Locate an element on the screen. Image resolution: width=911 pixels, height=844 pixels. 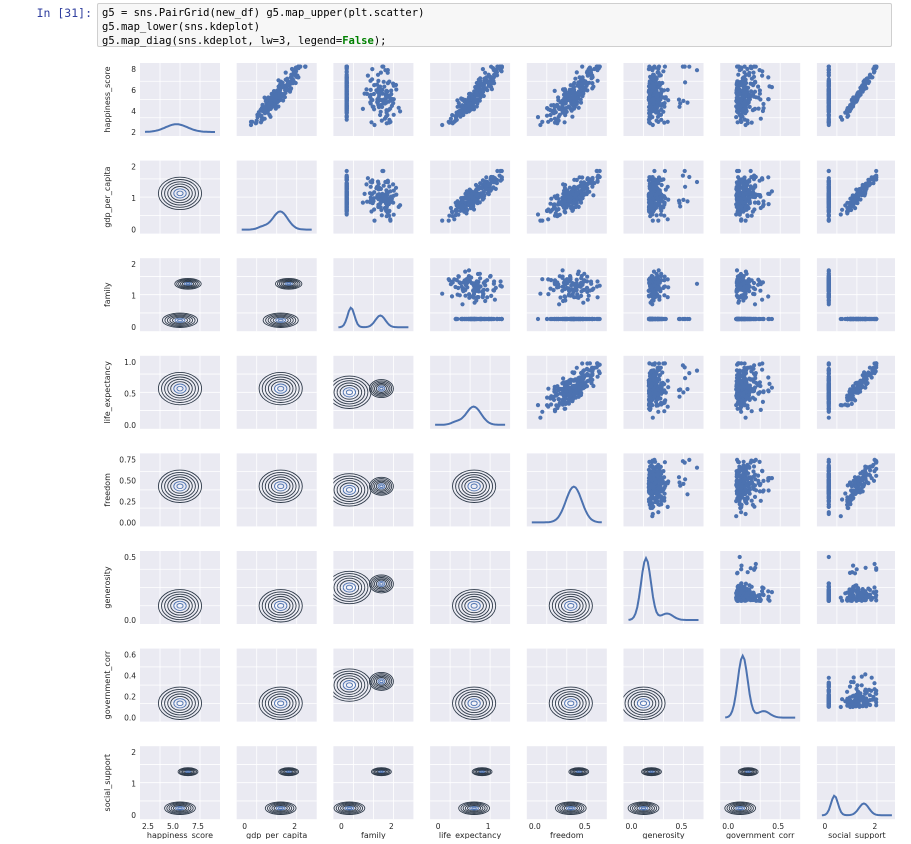
panel-life_expectancy-vs-social_support is located at coordinates (856, 392).